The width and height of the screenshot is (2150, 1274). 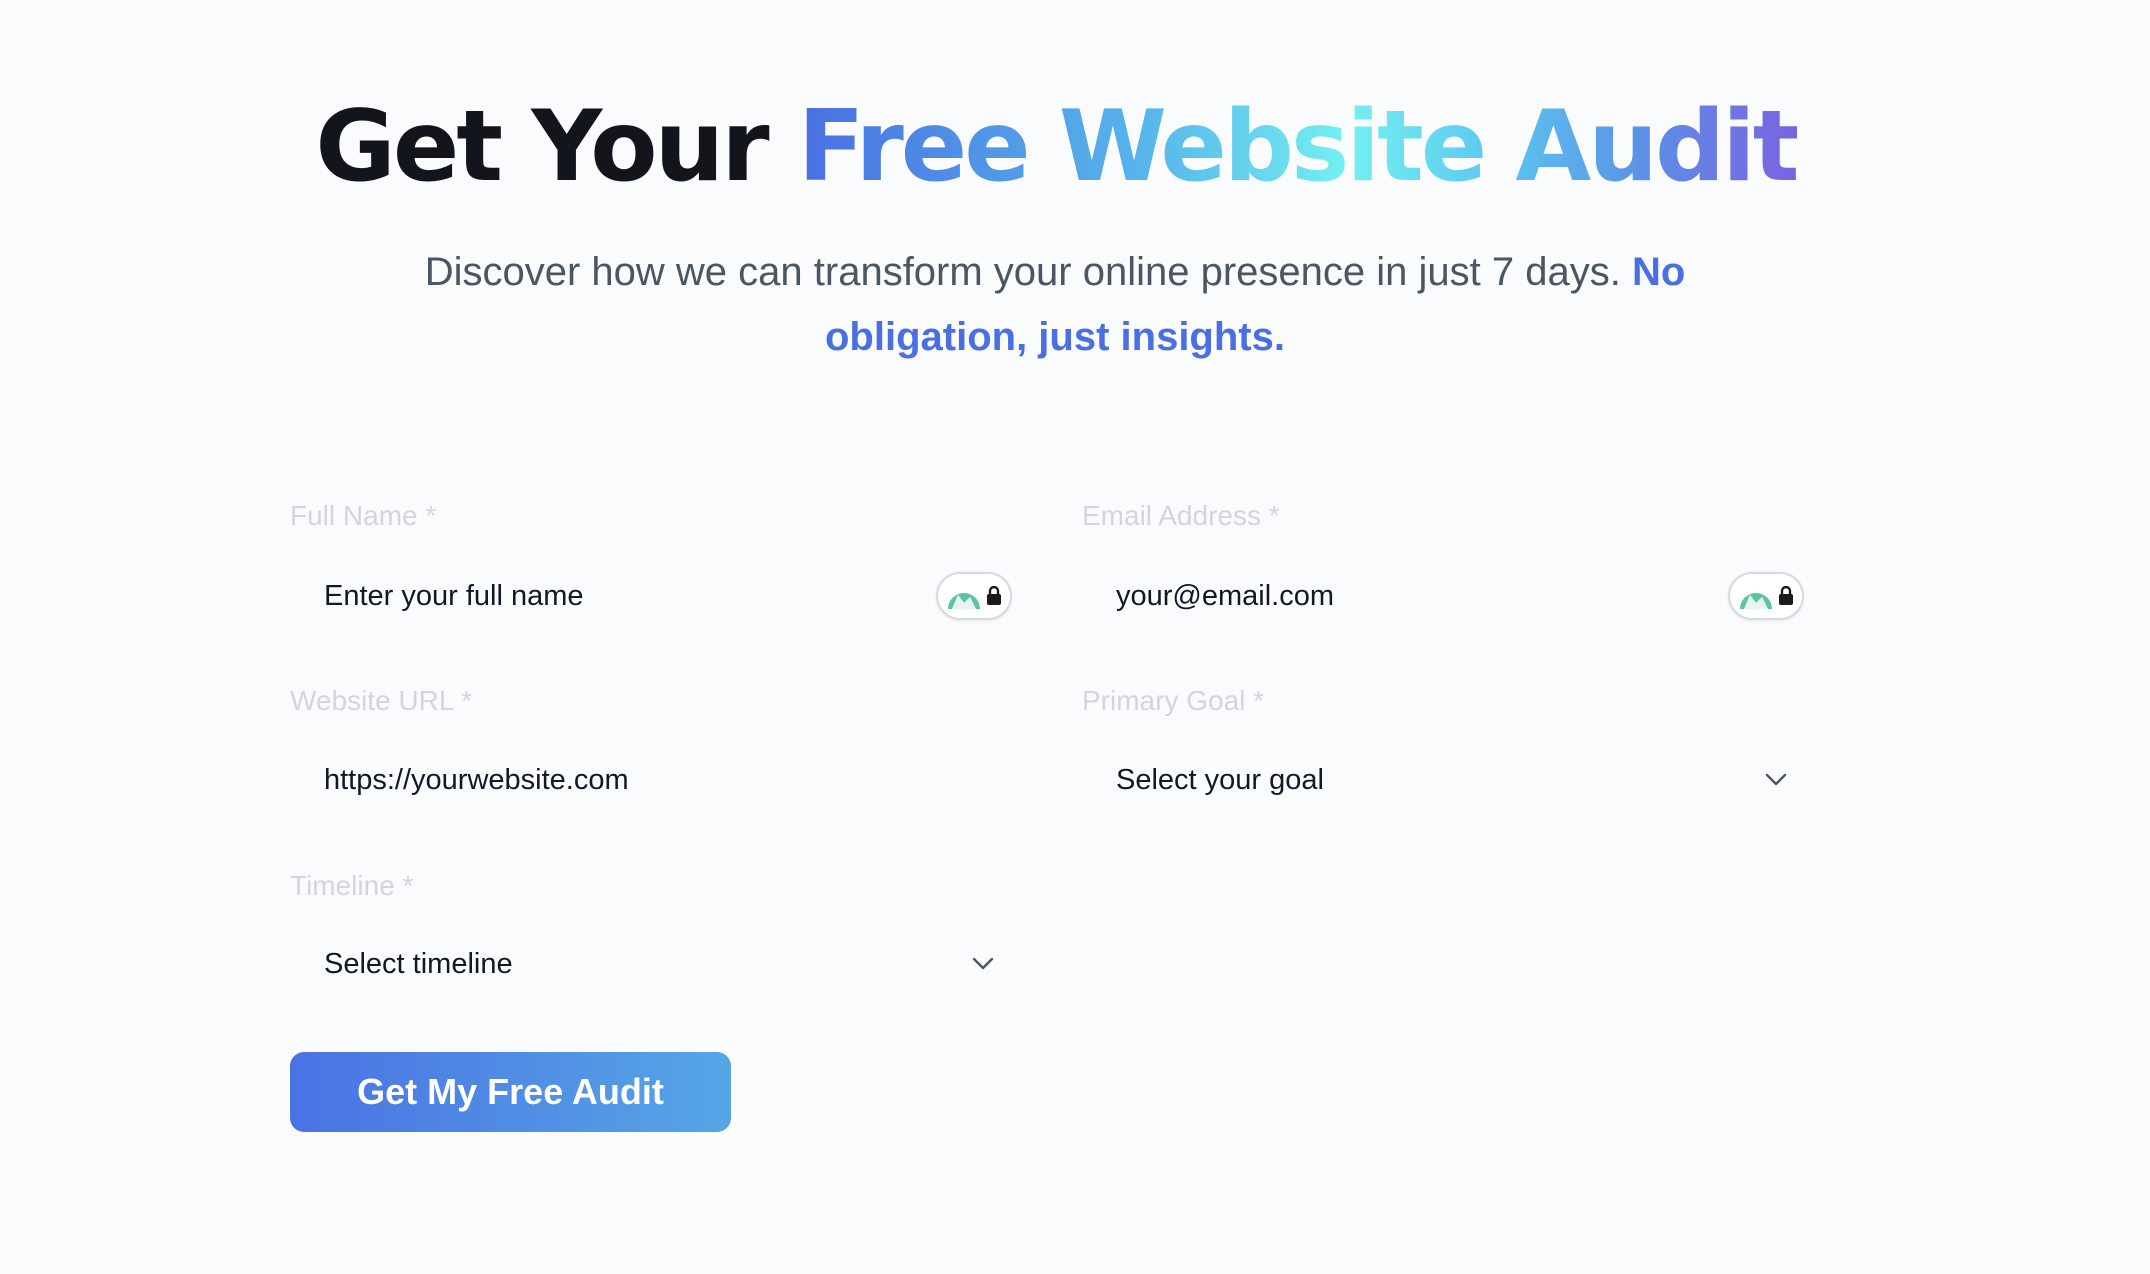 I want to click on title-dark-part: Get Your, so click(x=556, y=147).